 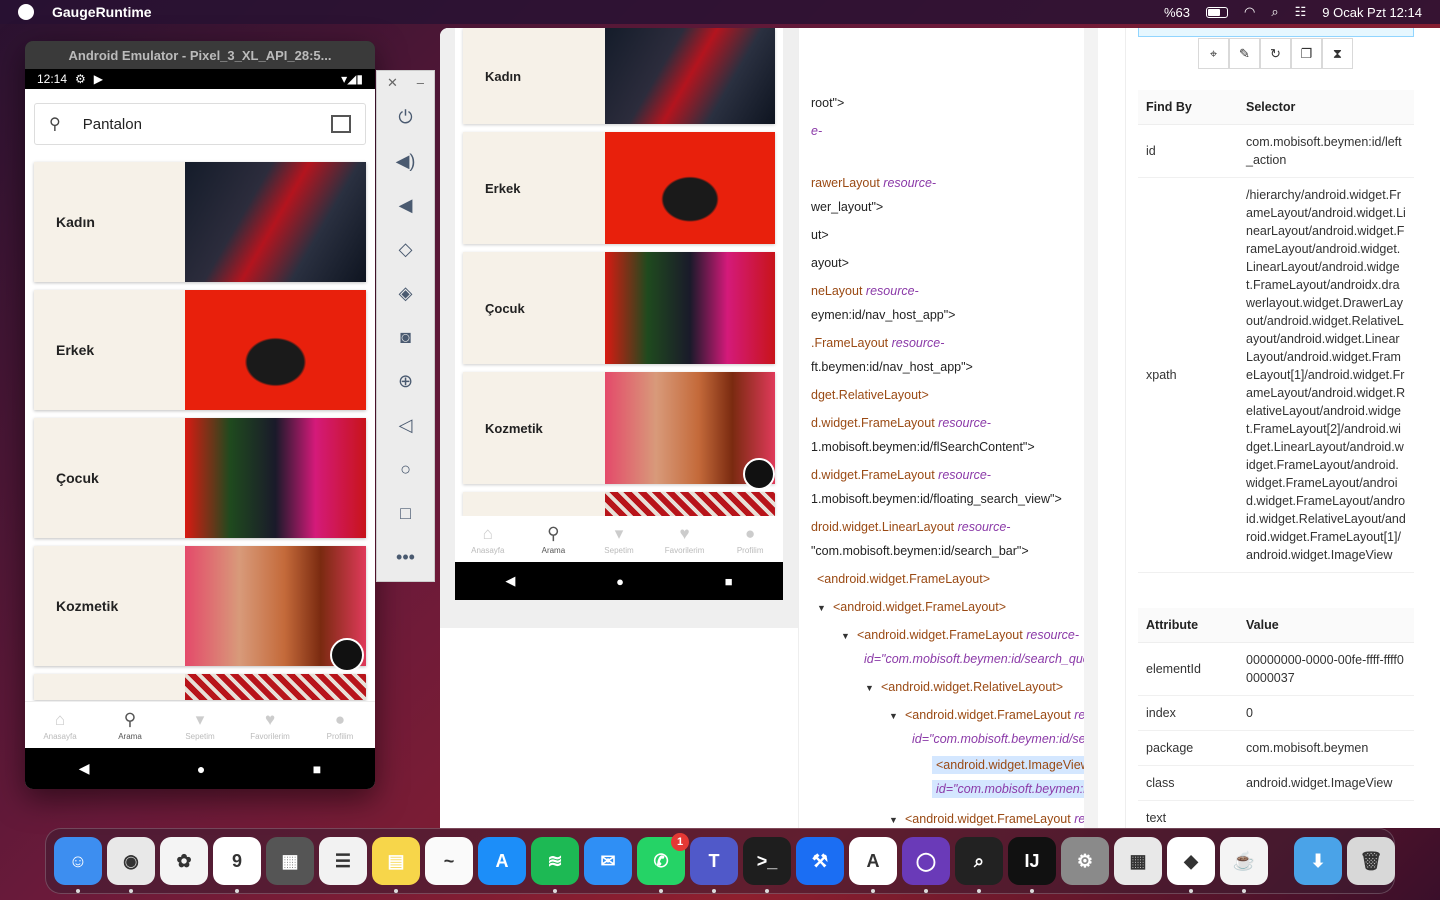 What do you see at coordinates (903, 579) in the screenshot?
I see `tree-line: <android.widget.FrameLayout>` at bounding box center [903, 579].